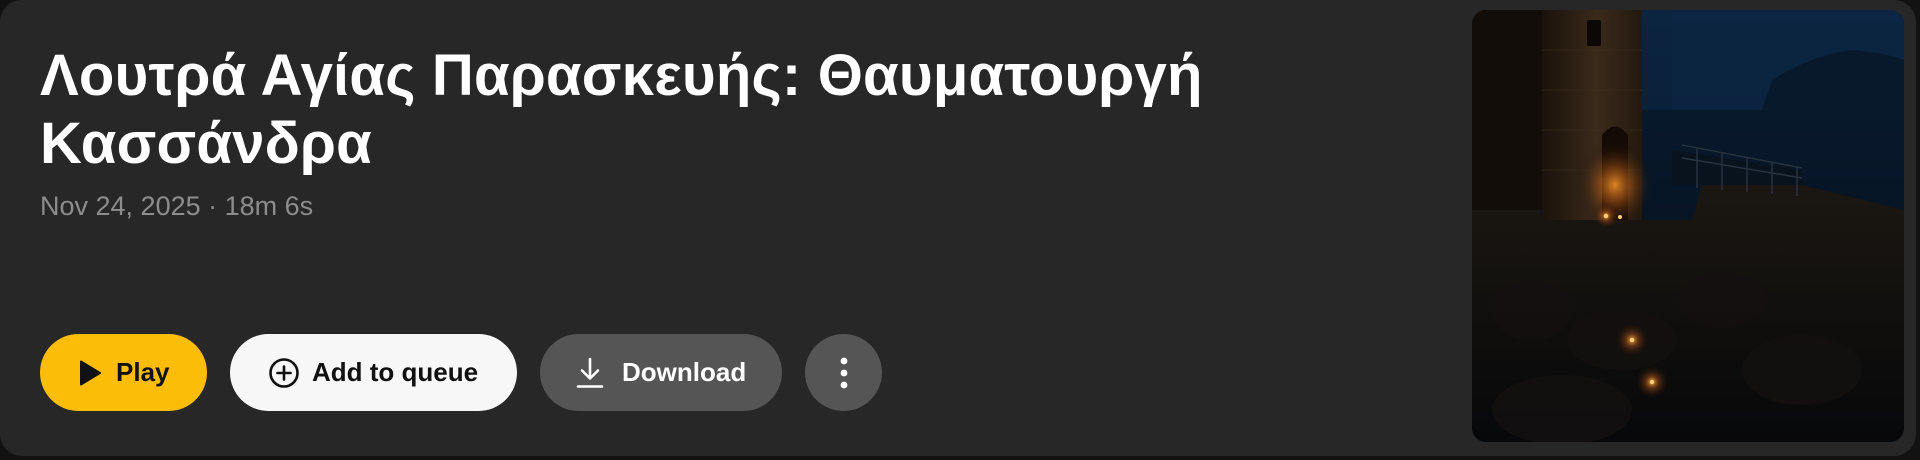 The image size is (1920, 460). What do you see at coordinates (395, 372) in the screenshot?
I see `add-to-queue-label: Add to queue` at bounding box center [395, 372].